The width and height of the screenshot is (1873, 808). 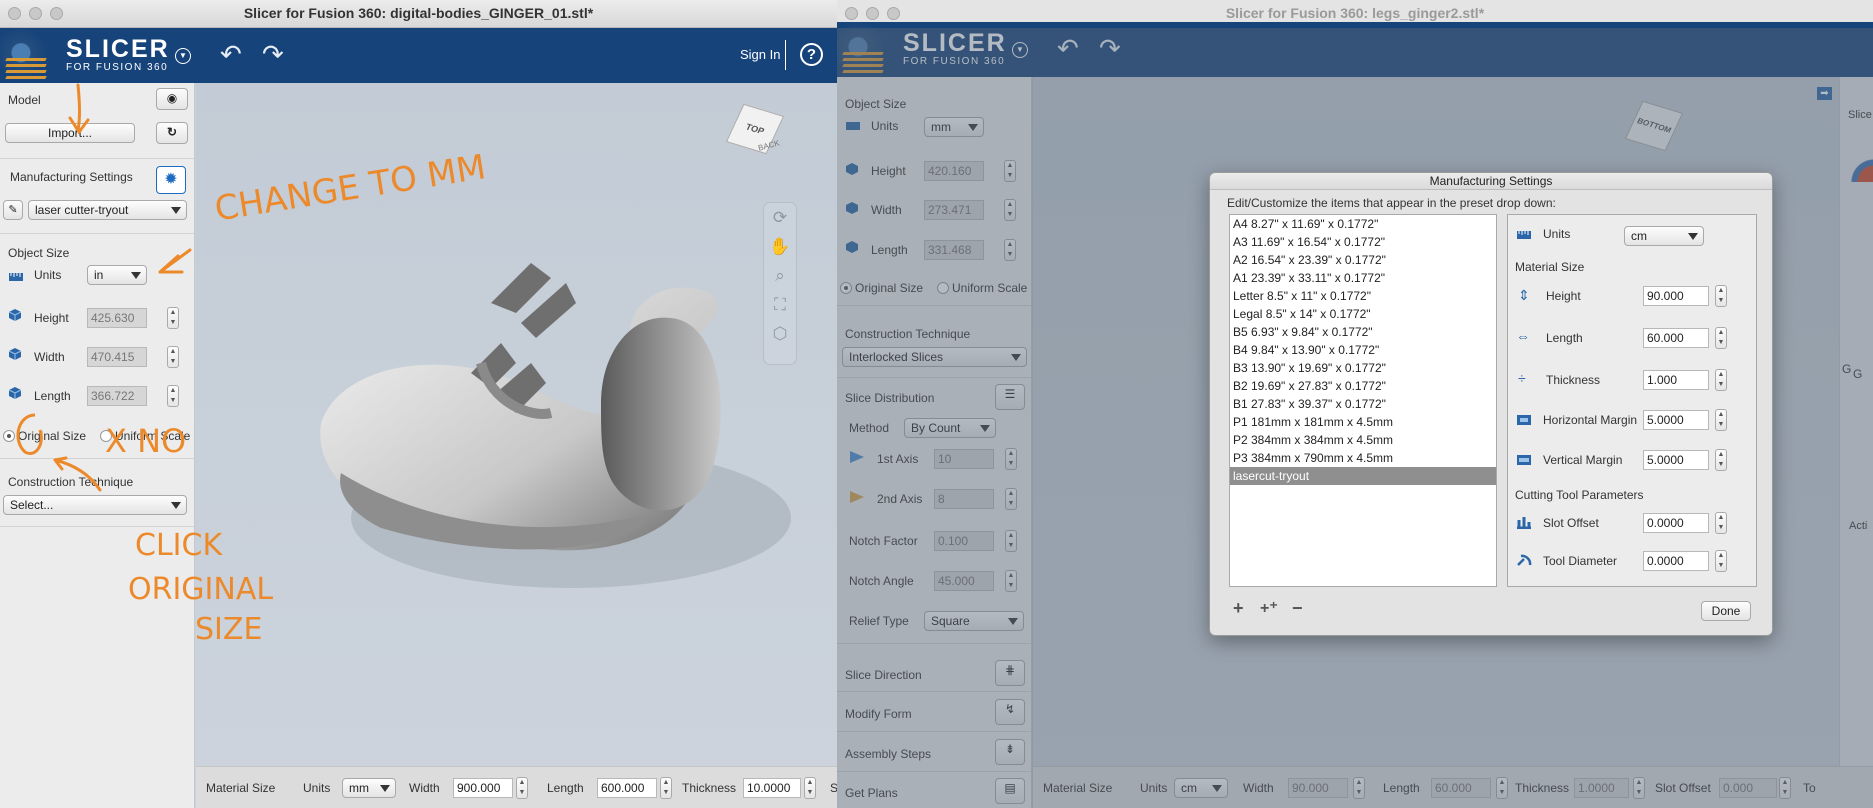 What do you see at coordinates (1590, 420) in the screenshot?
I see `dialog-hmargin-label: Horizontal Margin` at bounding box center [1590, 420].